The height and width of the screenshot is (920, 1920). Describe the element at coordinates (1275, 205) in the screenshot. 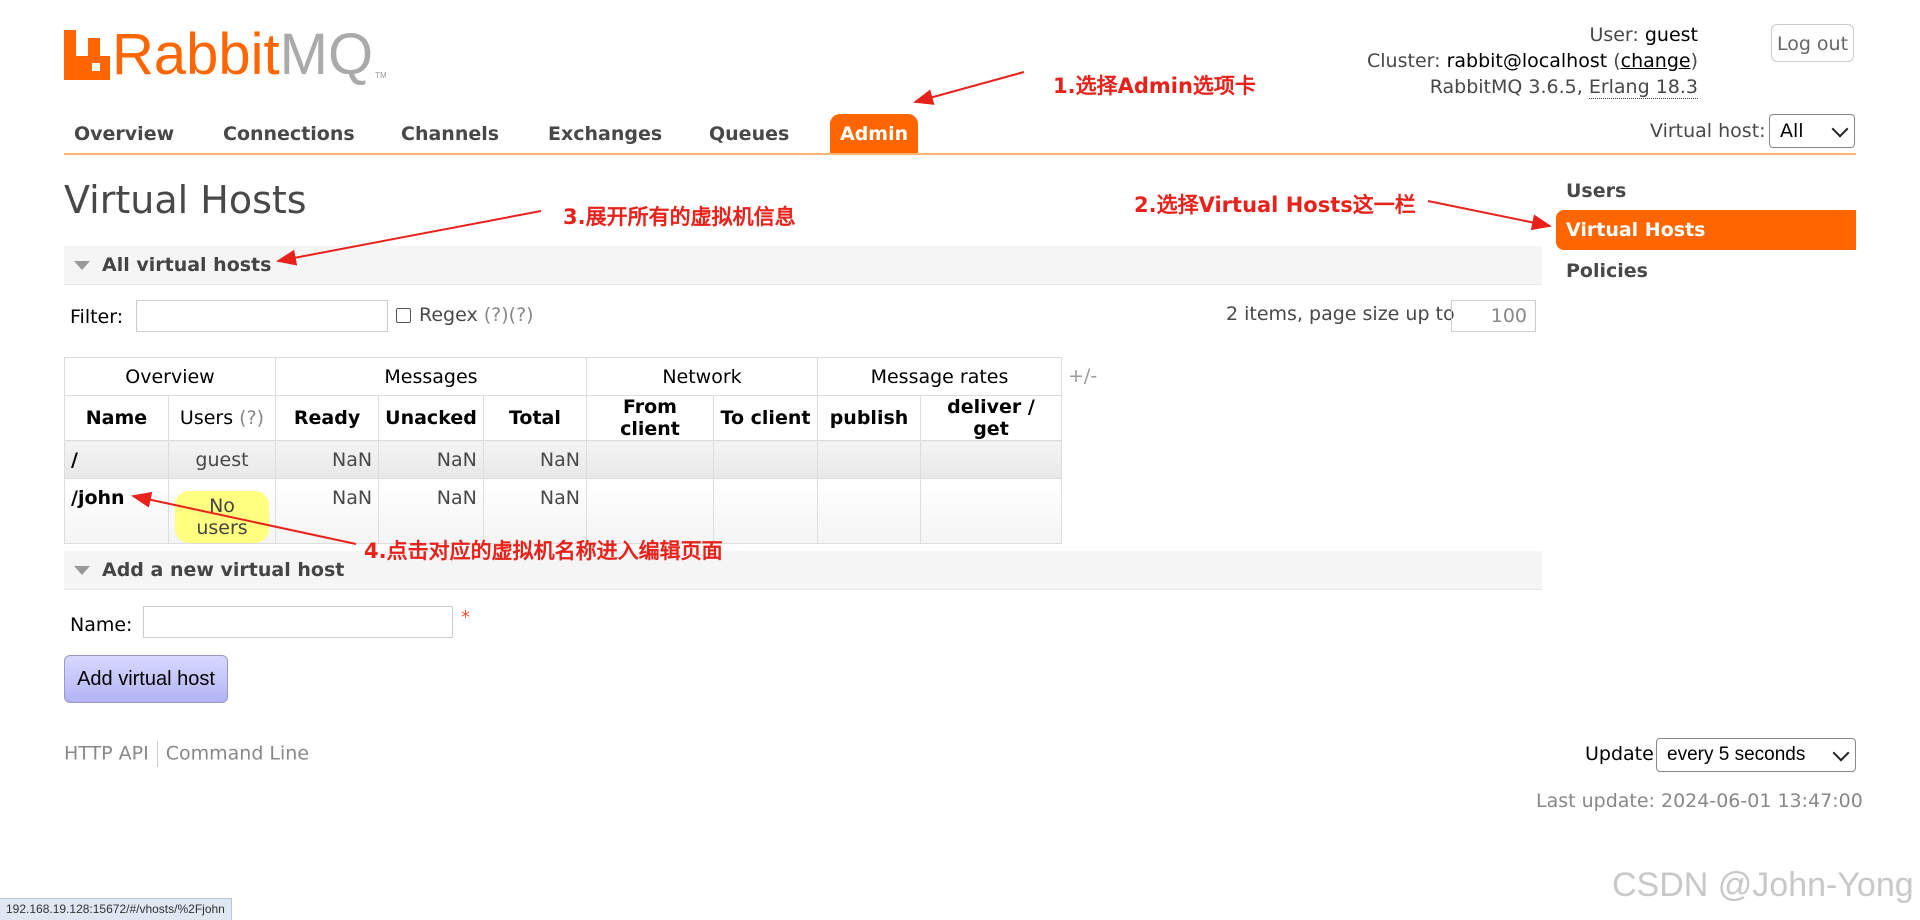

I see `annotation-step-2: 2.选择Virtual Hosts这一栏` at that location.